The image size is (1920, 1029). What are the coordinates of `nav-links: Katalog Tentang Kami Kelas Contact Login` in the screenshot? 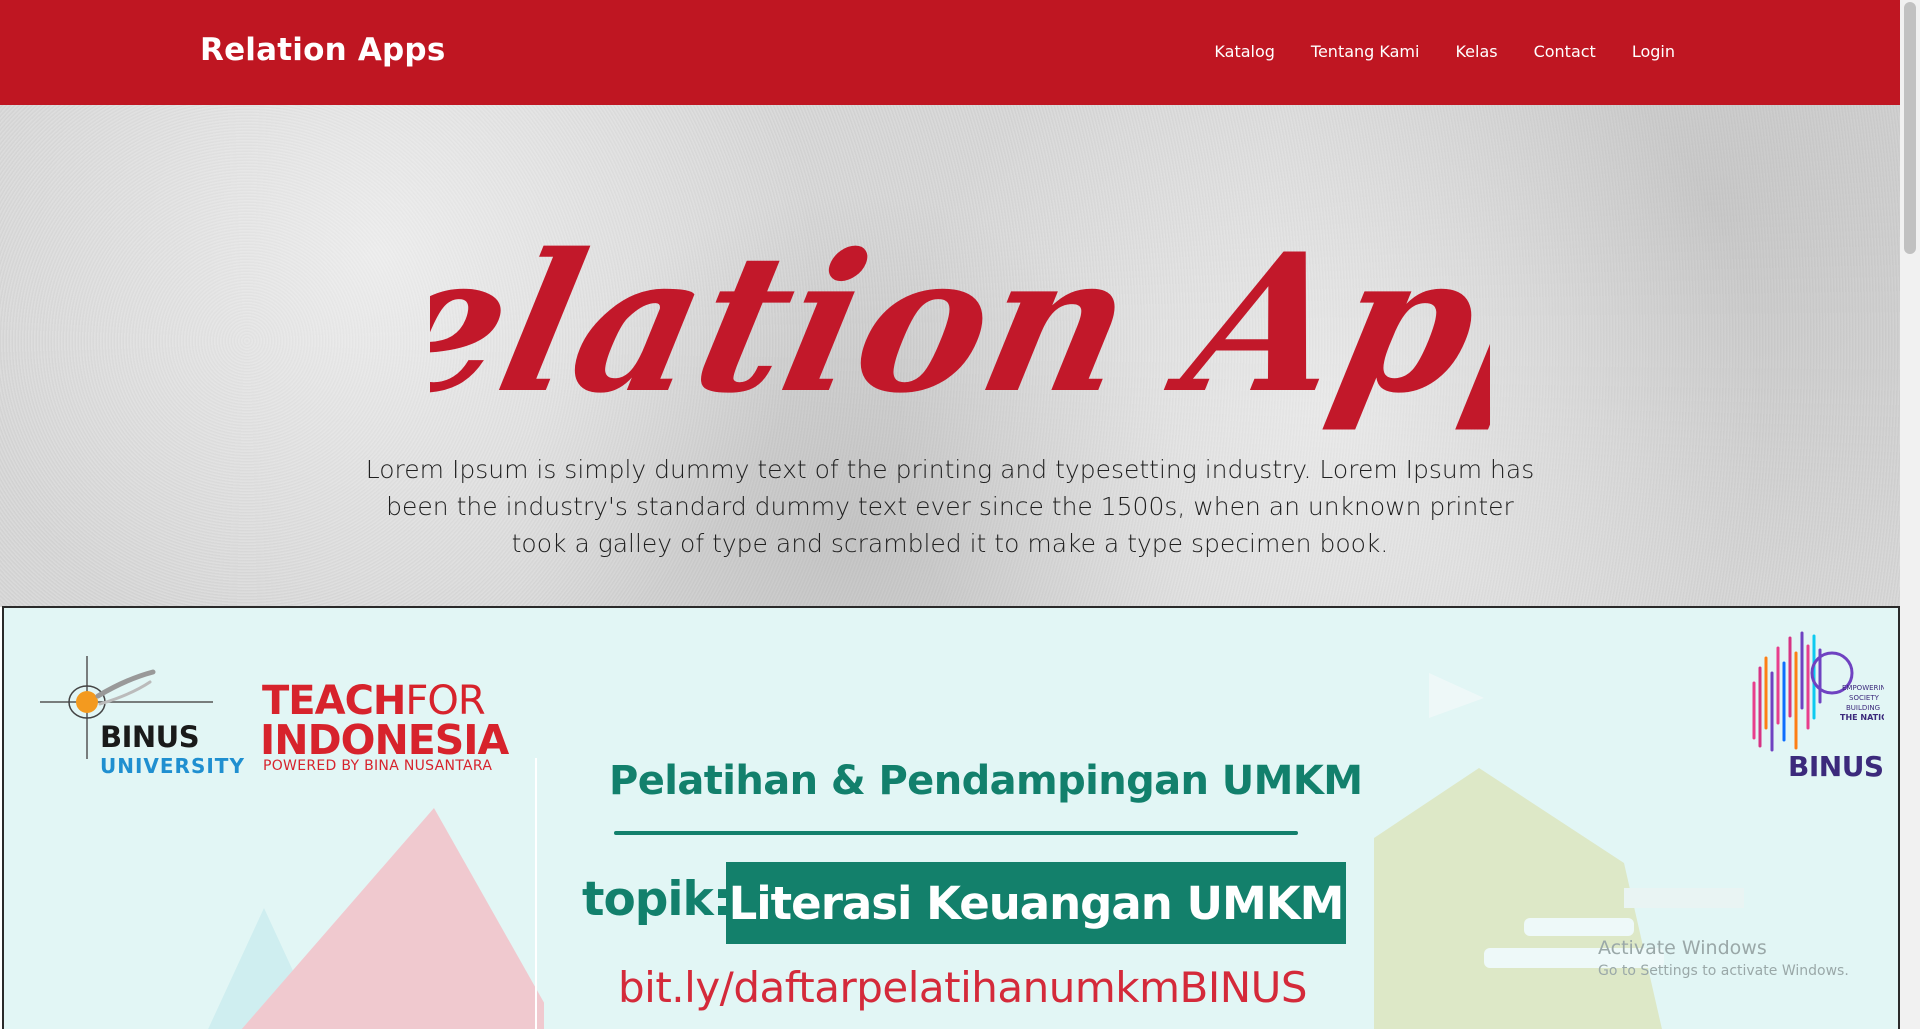 It's located at (1444, 51).